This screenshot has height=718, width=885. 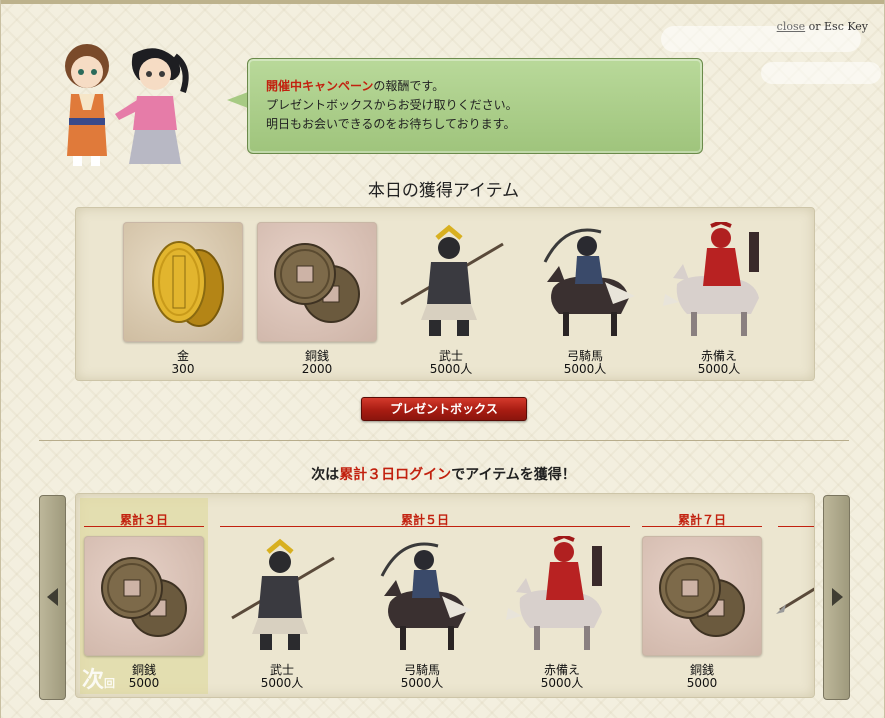 I want to click on next-item-copper-3: 銅銭 5000, so click(x=144, y=613).